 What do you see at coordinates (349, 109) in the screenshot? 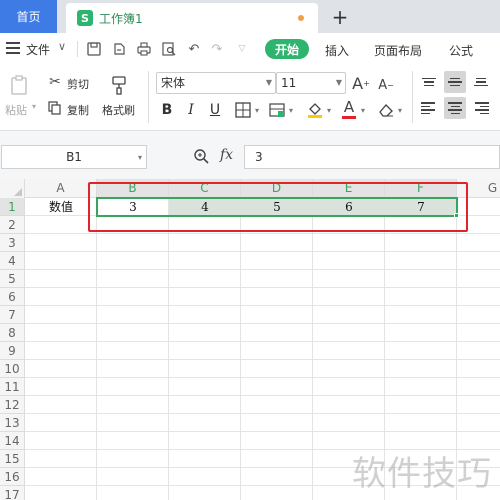
I see `font-color-button: A` at bounding box center [349, 109].